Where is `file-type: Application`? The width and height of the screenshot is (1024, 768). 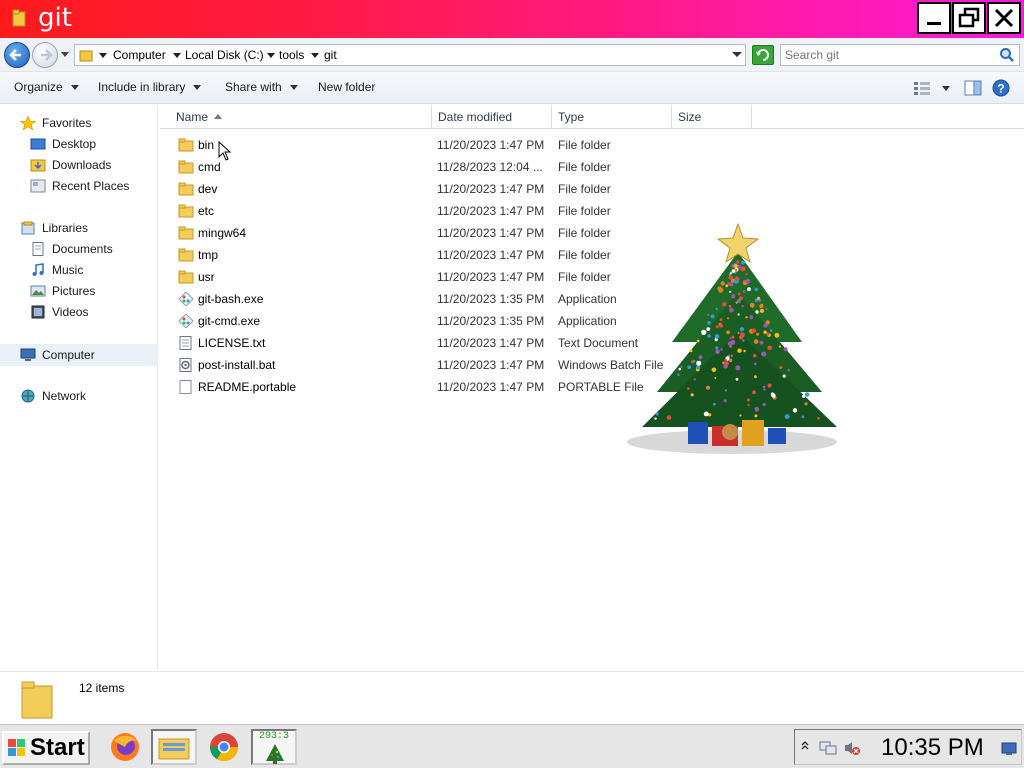 file-type: Application is located at coordinates (587, 321).